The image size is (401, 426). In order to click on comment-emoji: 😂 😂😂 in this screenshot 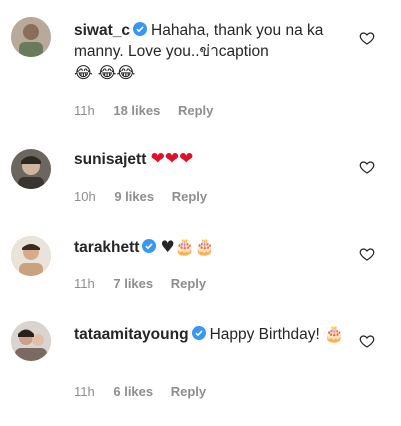, I will do `click(105, 72)`.